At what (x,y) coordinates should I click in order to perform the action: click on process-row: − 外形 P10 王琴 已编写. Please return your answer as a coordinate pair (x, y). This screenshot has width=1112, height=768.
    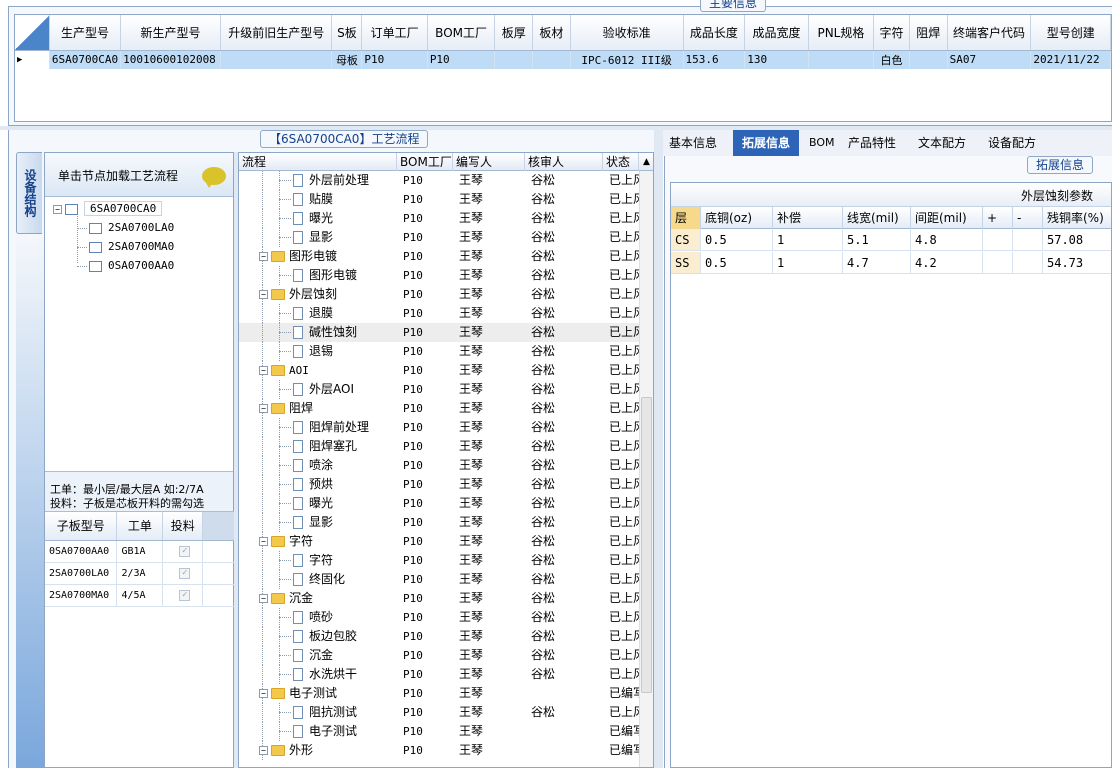
    Looking at the image, I should click on (439, 750).